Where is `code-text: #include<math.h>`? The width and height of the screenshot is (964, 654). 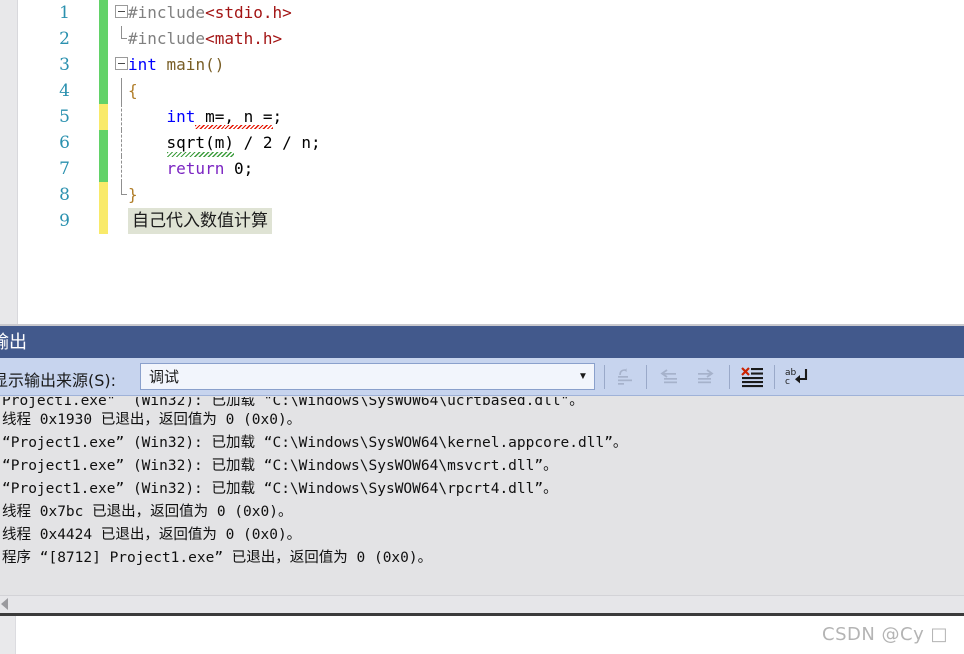 code-text: #include<math.h> is located at coordinates (205, 39).